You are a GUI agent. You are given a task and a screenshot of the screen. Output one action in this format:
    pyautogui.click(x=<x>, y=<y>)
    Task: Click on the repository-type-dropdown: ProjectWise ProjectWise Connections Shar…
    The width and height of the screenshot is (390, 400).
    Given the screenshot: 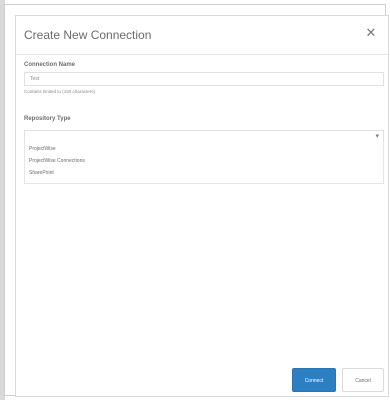 What is the action you would take?
    pyautogui.click(x=204, y=163)
    